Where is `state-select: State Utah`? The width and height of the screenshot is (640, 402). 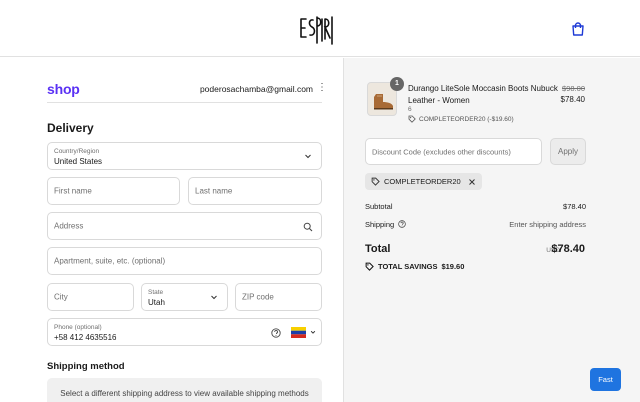
state-select: State Utah is located at coordinates (184, 297).